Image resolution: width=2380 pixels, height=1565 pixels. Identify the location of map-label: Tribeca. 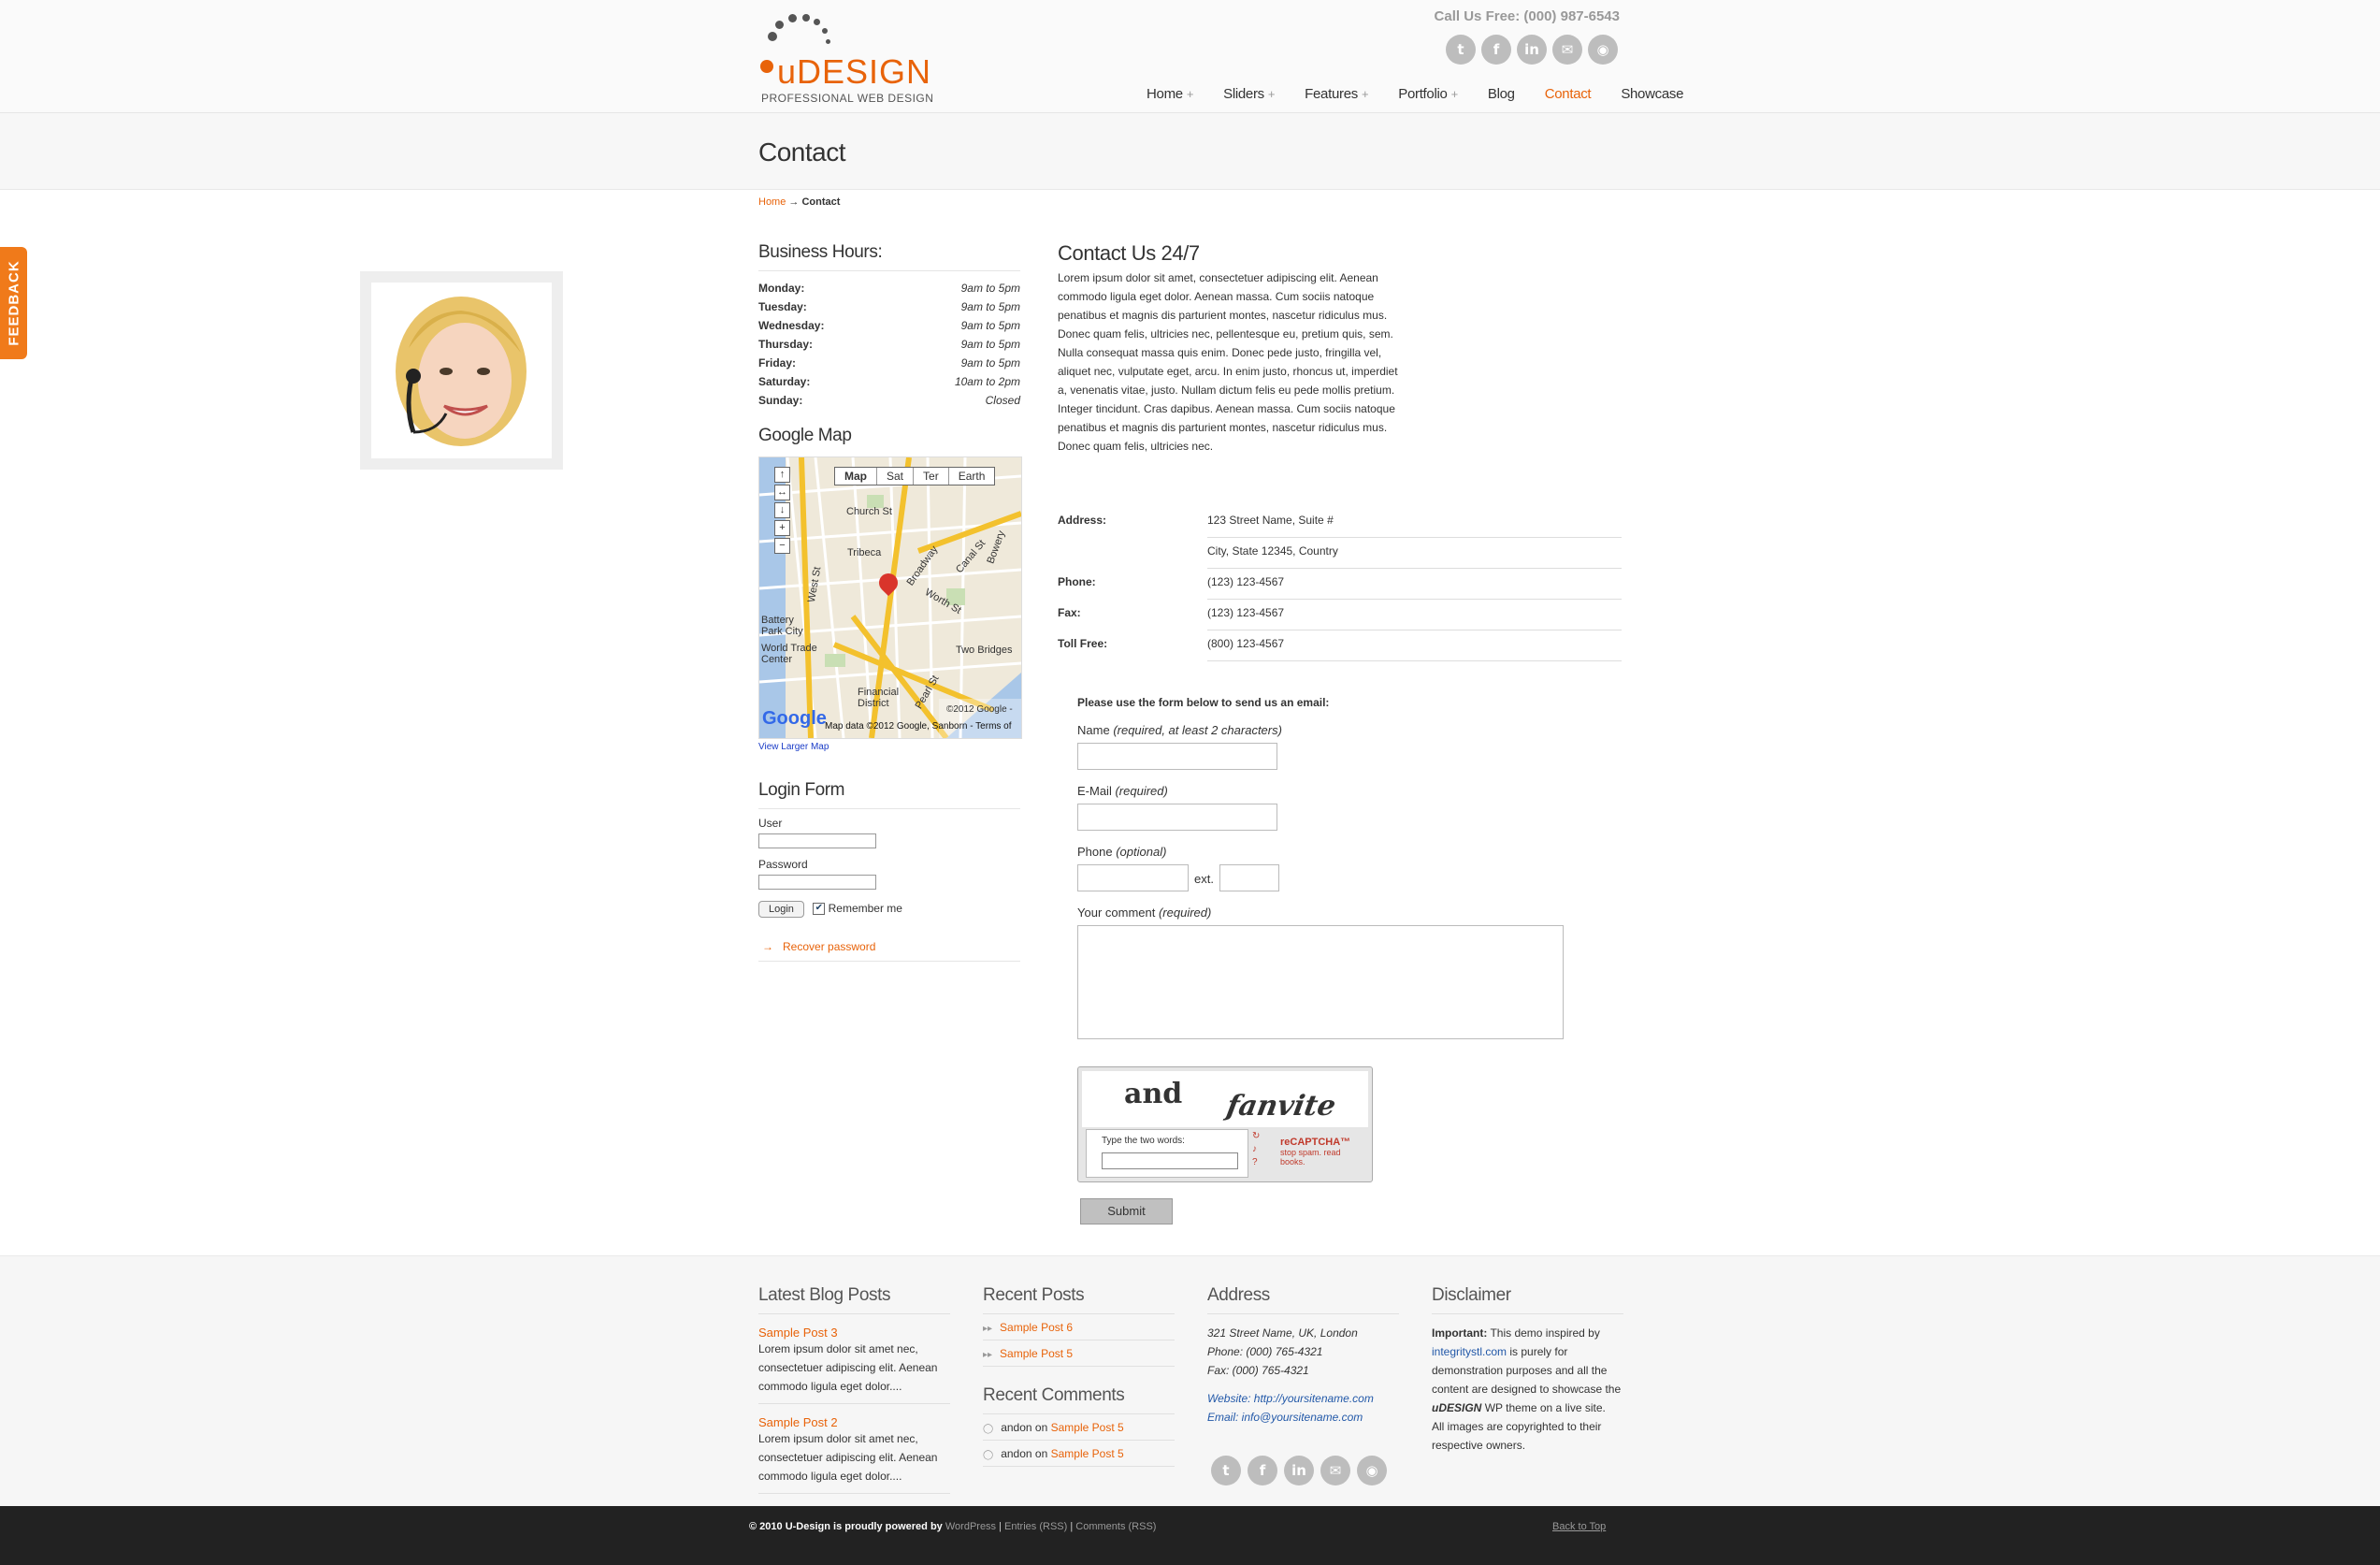
(864, 552).